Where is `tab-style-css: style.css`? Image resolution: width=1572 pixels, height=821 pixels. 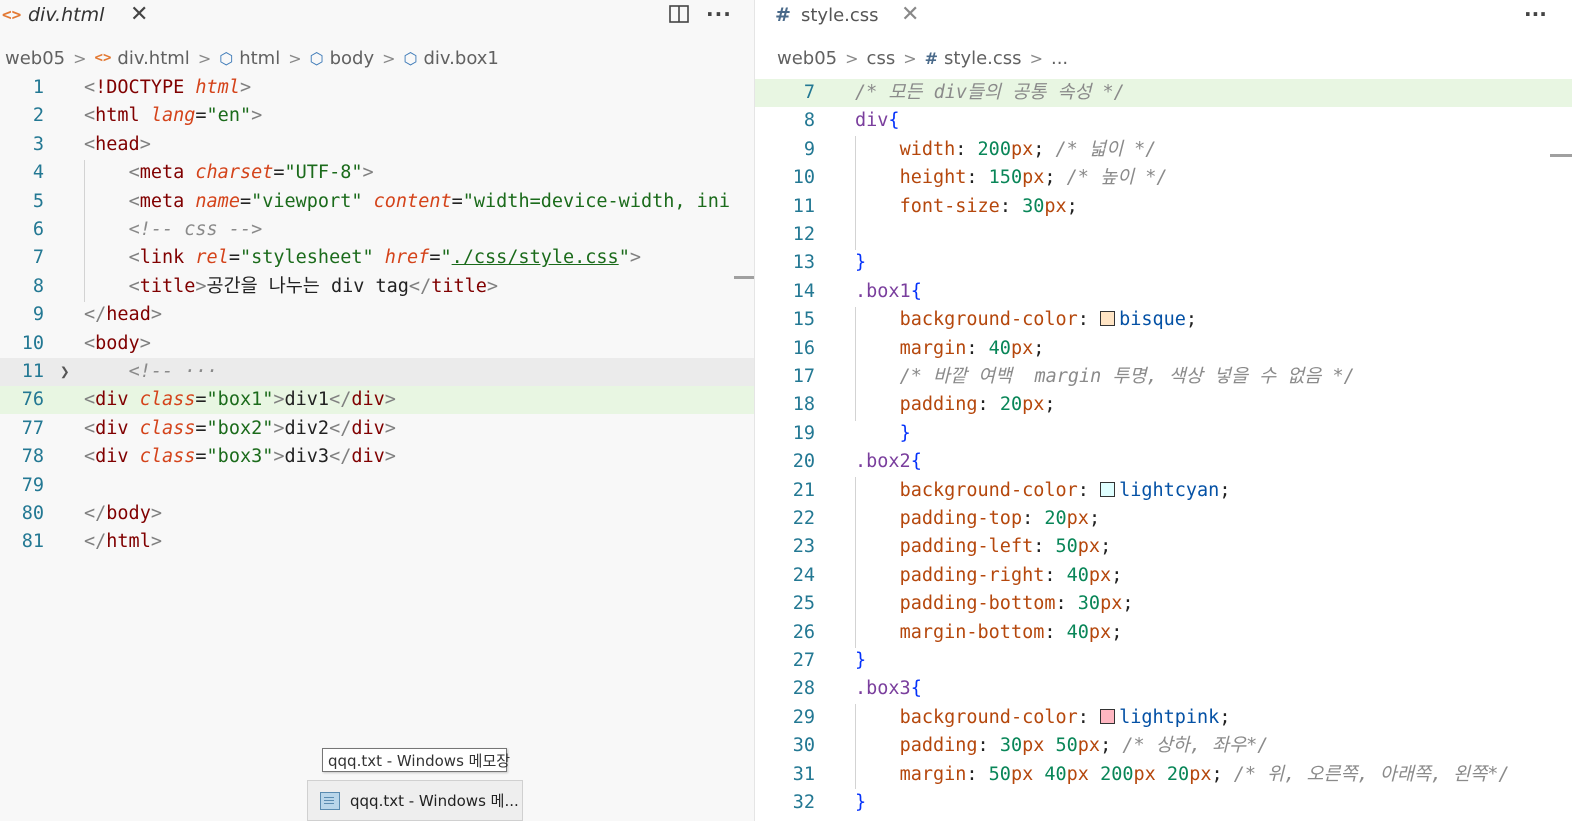 tab-style-css: style.css is located at coordinates (840, 15).